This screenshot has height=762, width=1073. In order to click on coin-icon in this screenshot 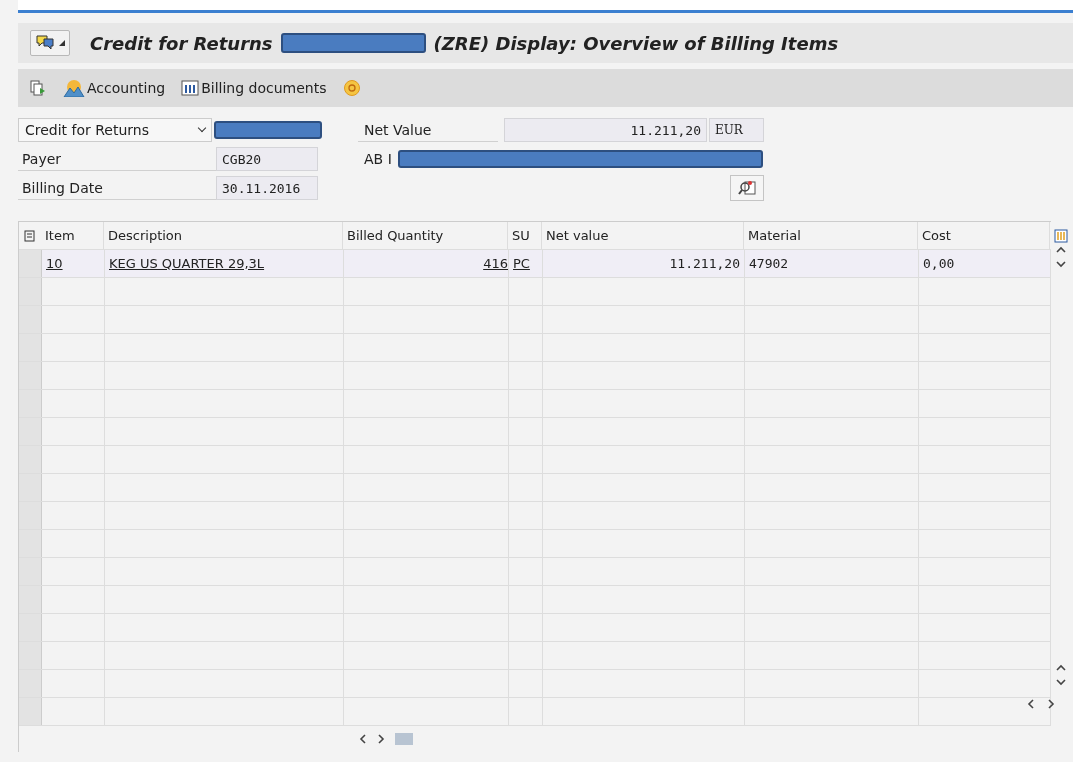, I will do `click(351, 88)`.